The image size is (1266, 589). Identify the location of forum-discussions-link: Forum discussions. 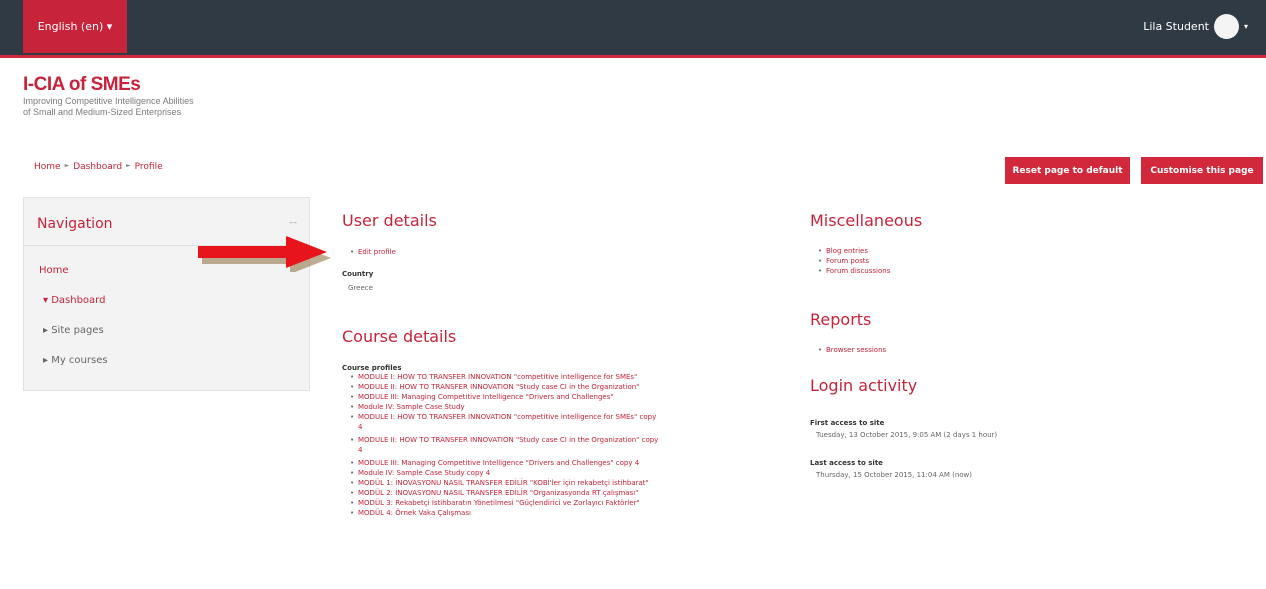
(854, 271).